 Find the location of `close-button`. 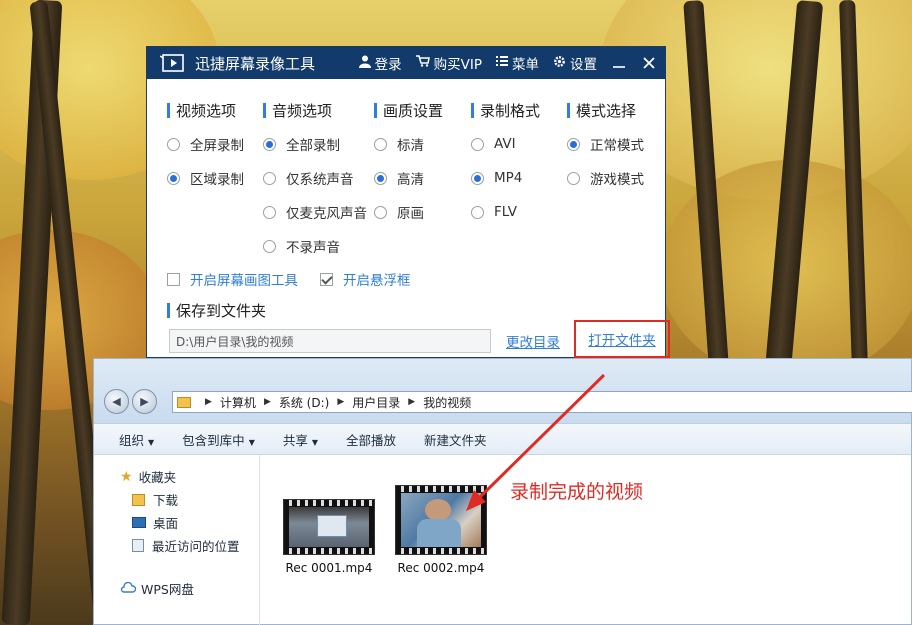

close-button is located at coordinates (649, 63).